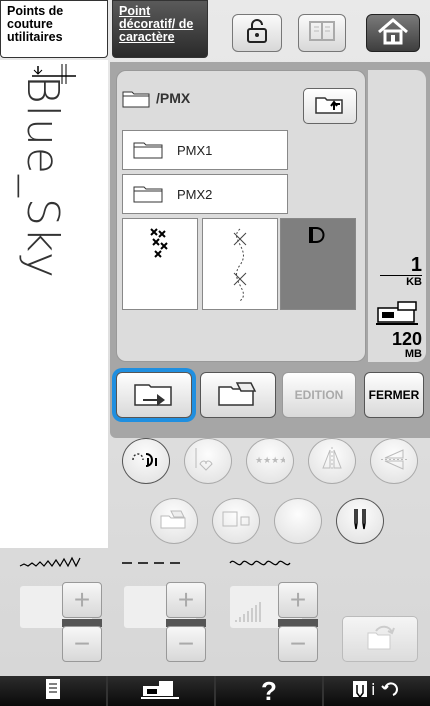  I want to click on manual-button, so click(322, 33).